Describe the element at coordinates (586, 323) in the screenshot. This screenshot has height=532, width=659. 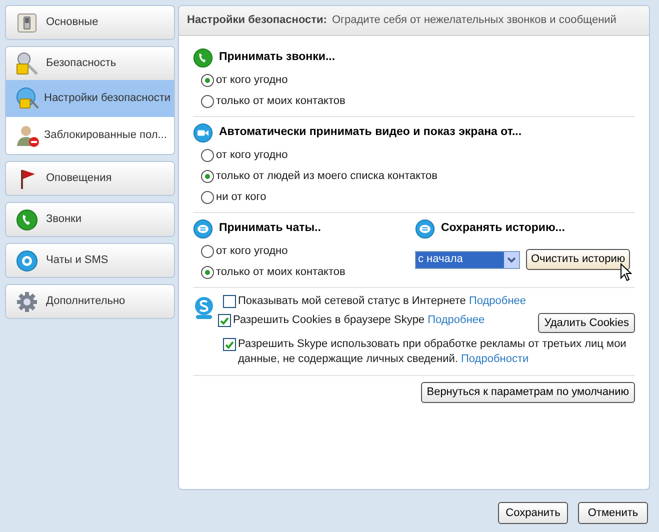
I see `delete-cookies-button: Удалить Cookies` at that location.